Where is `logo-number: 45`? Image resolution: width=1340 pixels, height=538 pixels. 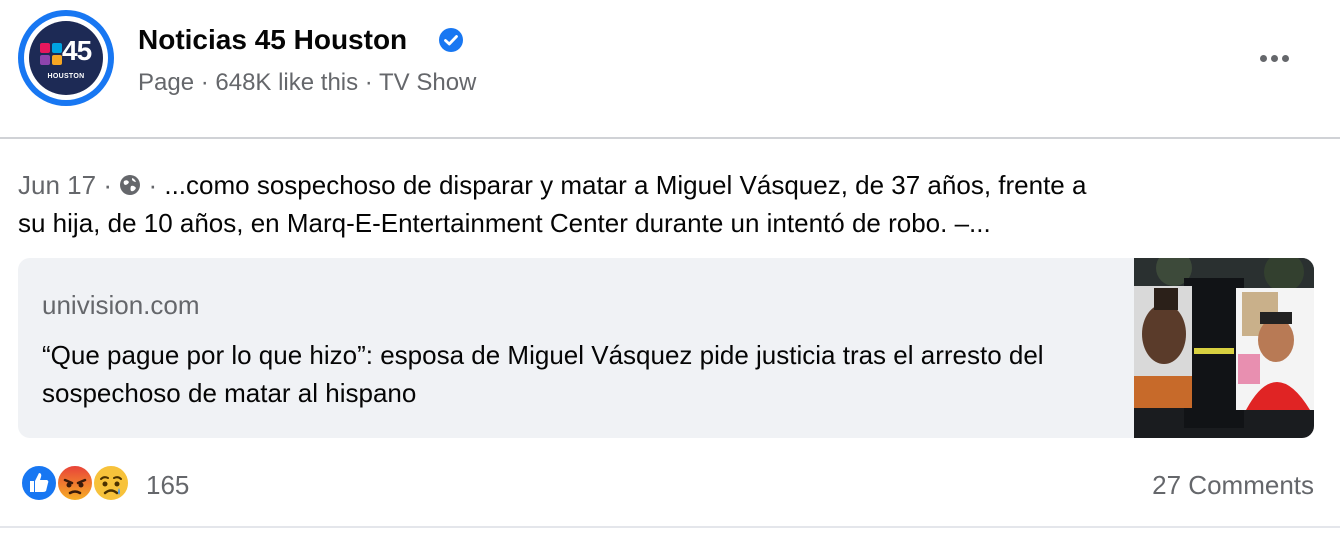
logo-number: 45 is located at coordinates (77, 50).